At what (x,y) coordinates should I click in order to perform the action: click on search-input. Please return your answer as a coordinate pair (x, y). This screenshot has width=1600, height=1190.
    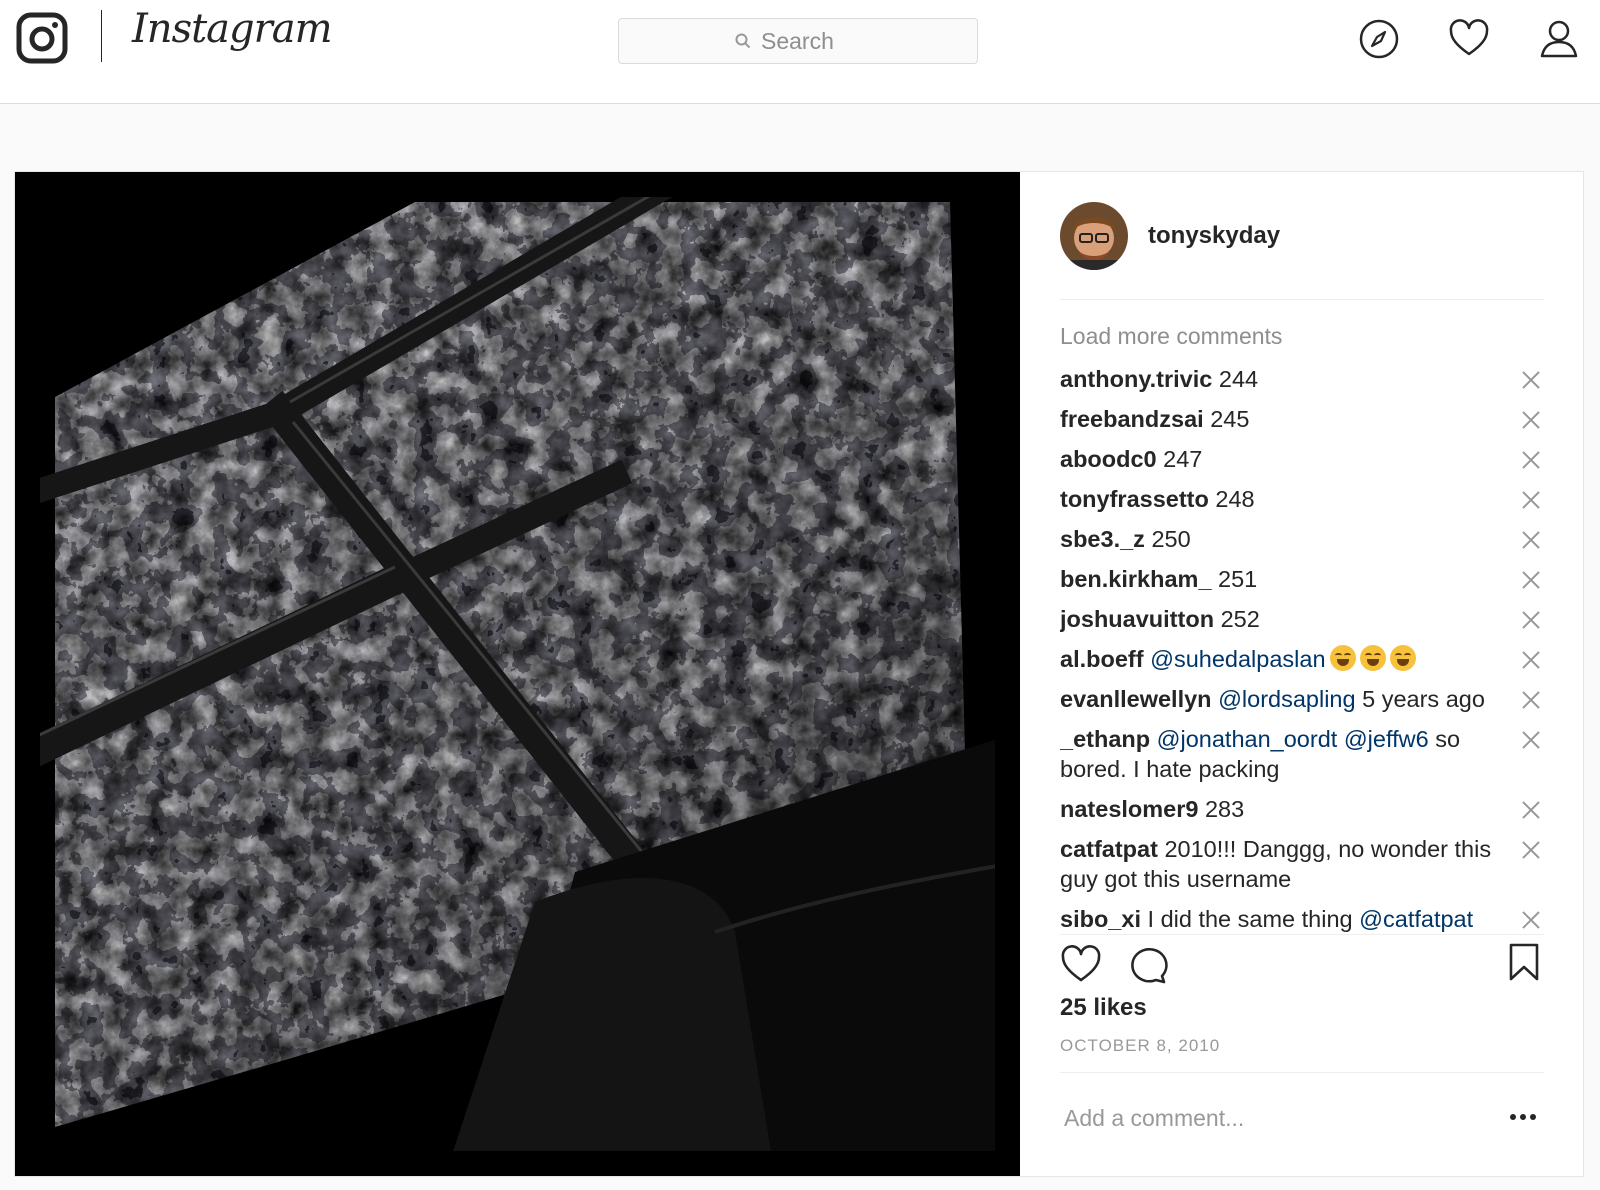
    Looking at the image, I should click on (811, 41).